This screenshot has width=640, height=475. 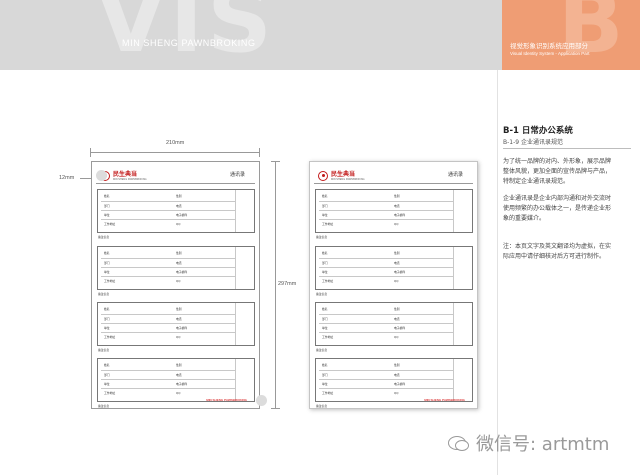 What do you see at coordinates (85, 178) in the screenshot?
I see `margin-dimension-line` at bounding box center [85, 178].